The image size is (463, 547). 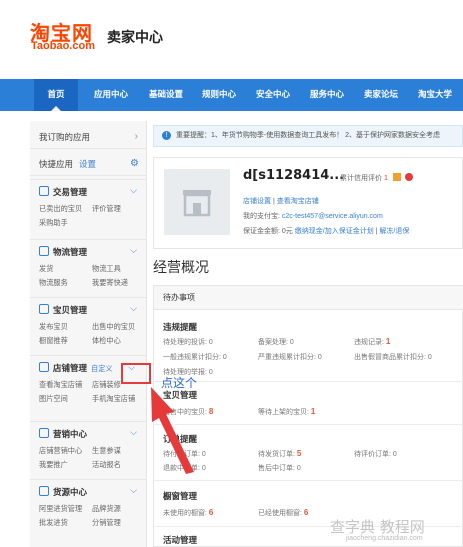 I want to click on shop-settings-link: 店铺设置, so click(x=257, y=201).